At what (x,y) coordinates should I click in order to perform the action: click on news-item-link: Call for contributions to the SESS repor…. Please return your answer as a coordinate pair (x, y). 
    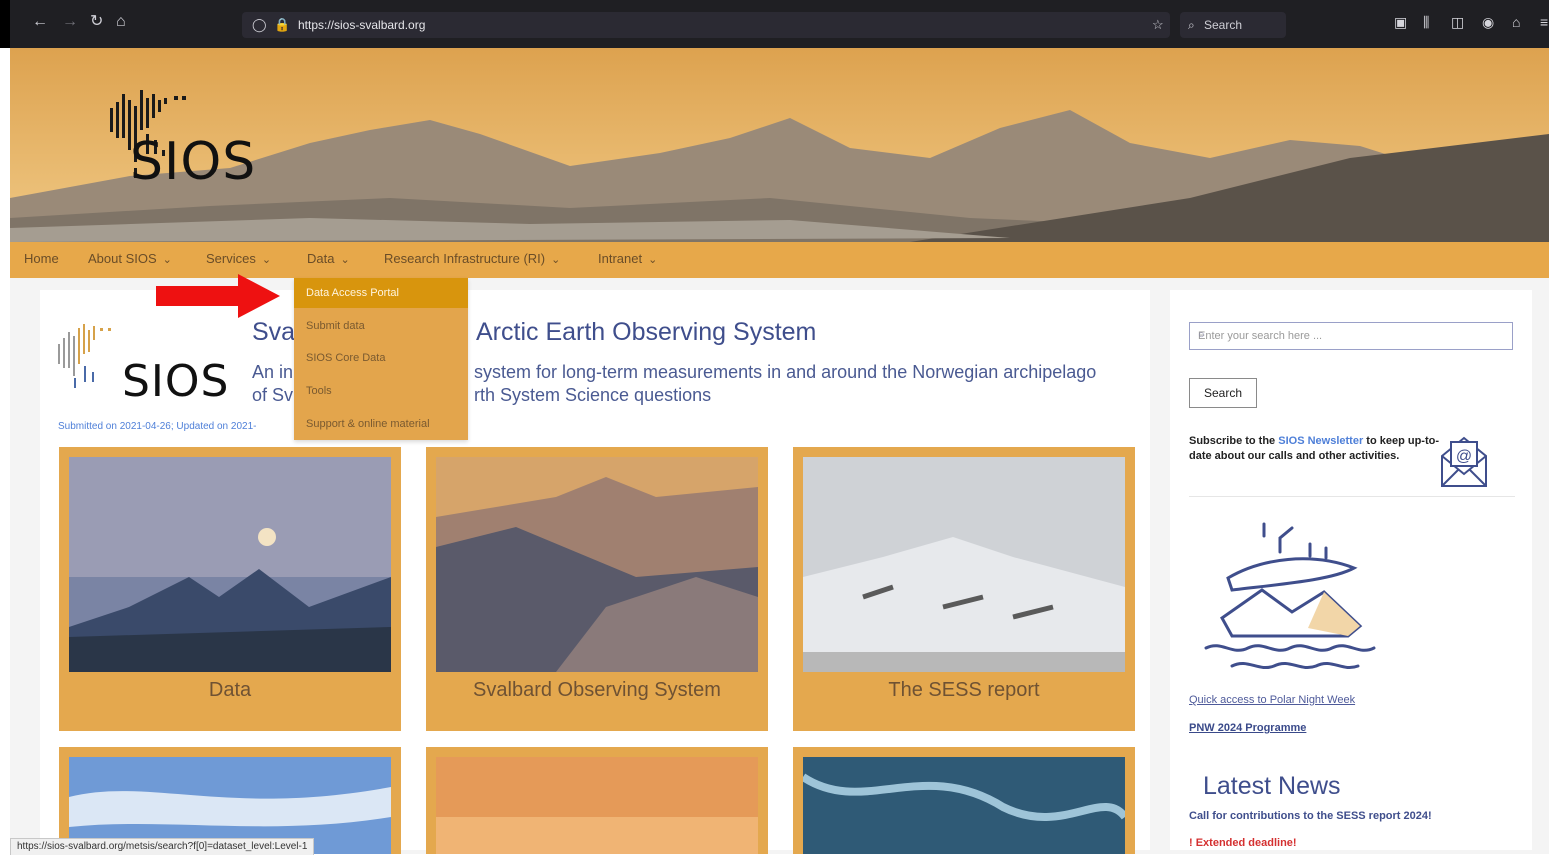
    Looking at the image, I should click on (1310, 816).